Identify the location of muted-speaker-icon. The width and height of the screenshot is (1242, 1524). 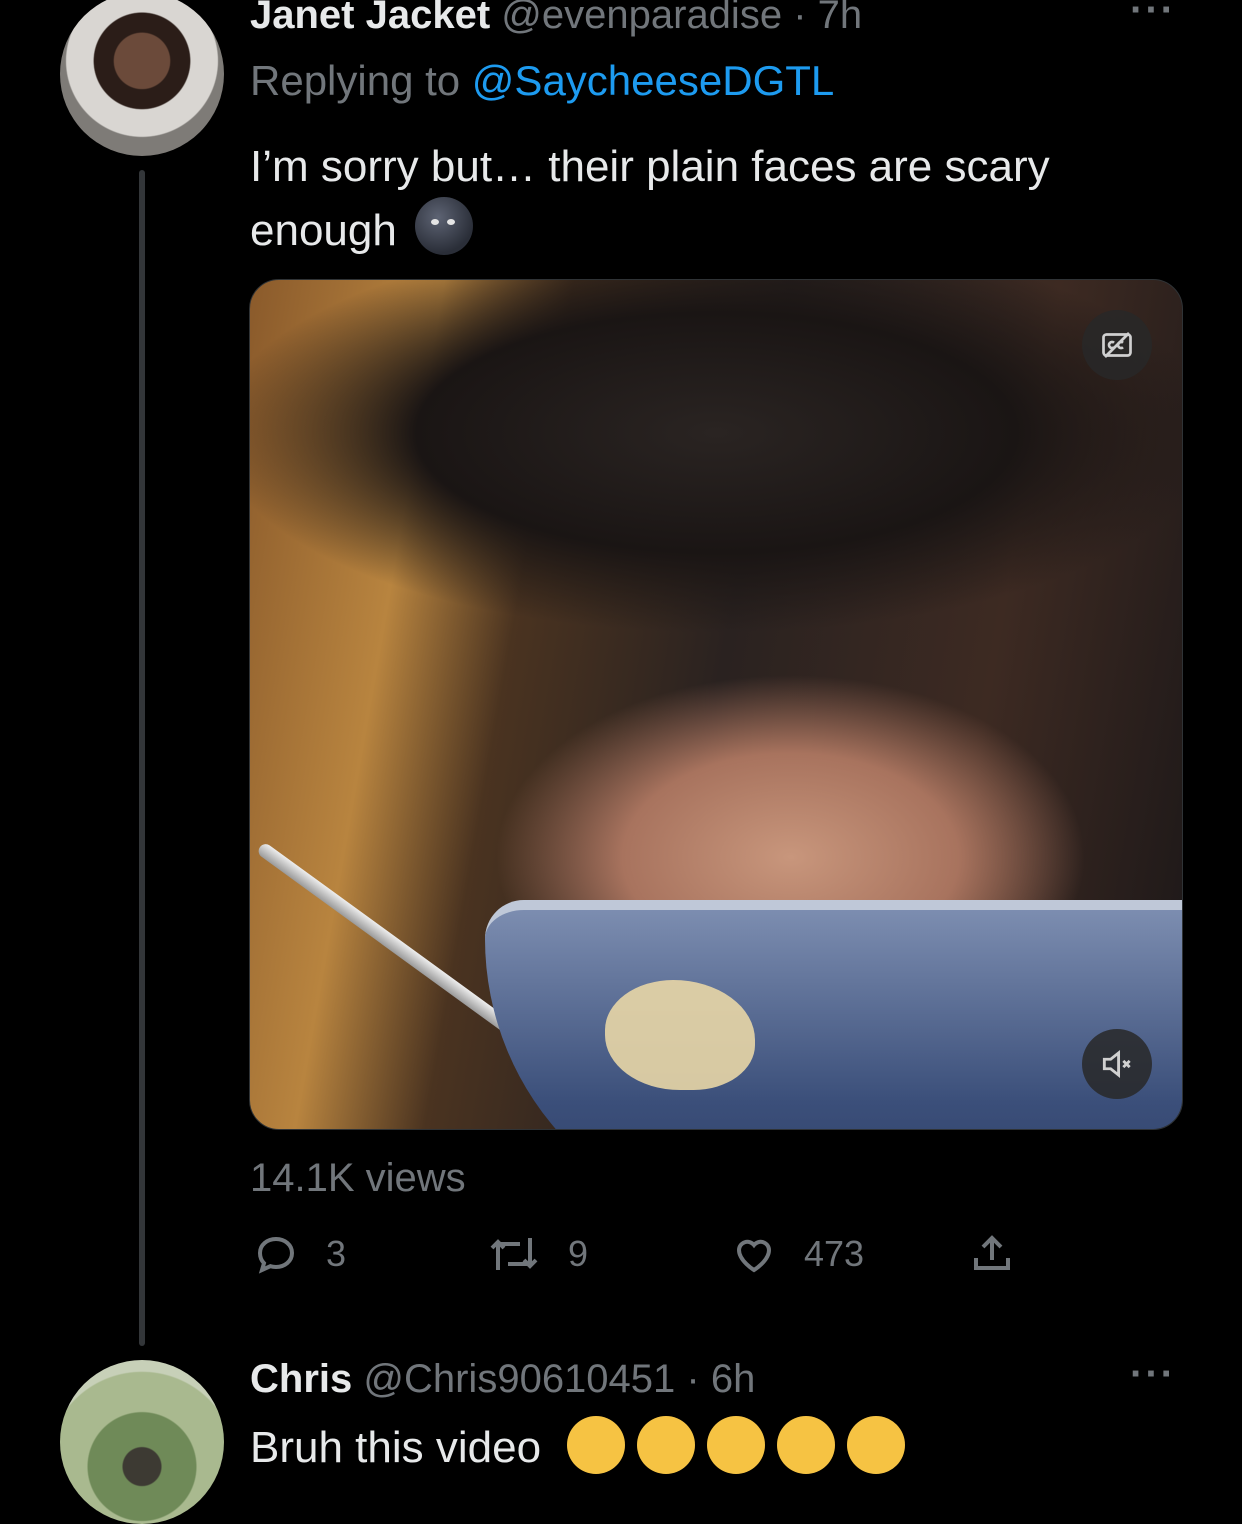
(1116, 1064).